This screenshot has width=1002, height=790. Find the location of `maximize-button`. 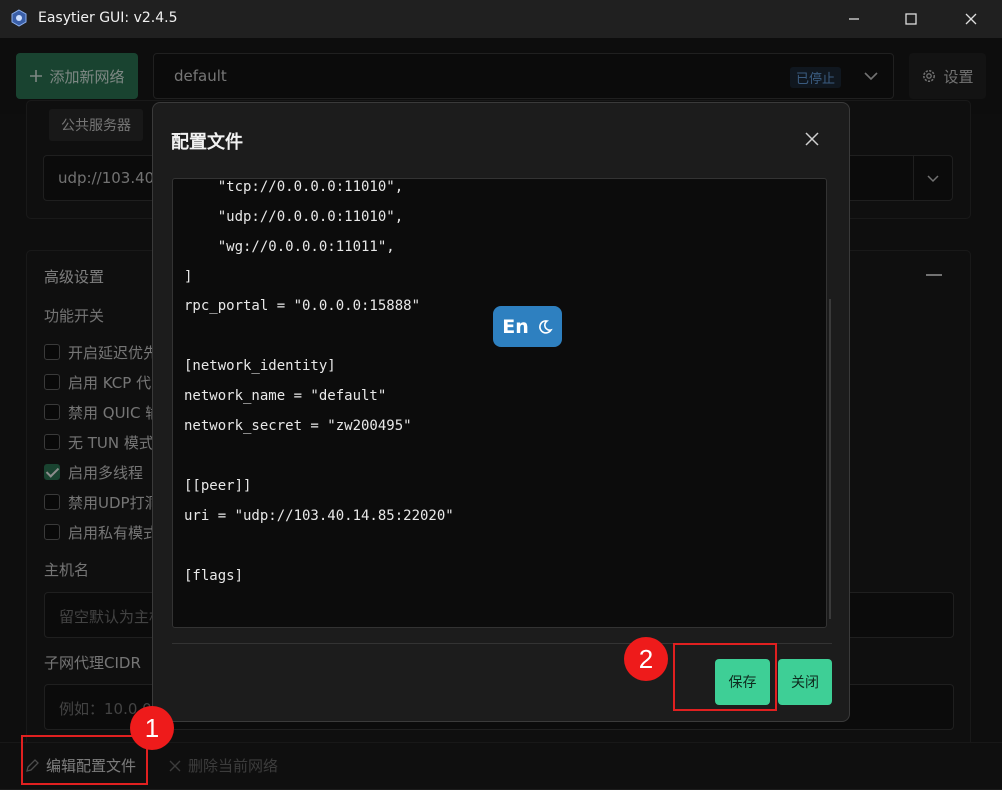

maximize-button is located at coordinates (911, 19).